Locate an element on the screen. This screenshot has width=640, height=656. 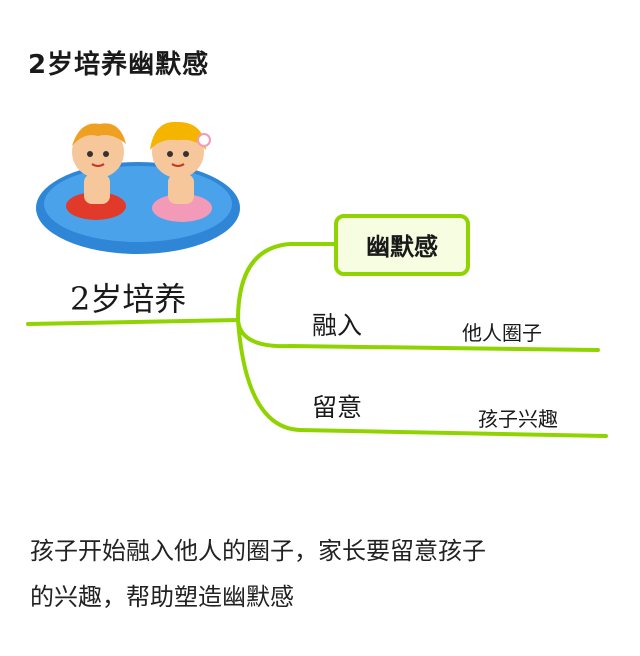
branch-label-2: 留意 is located at coordinates (337, 407).